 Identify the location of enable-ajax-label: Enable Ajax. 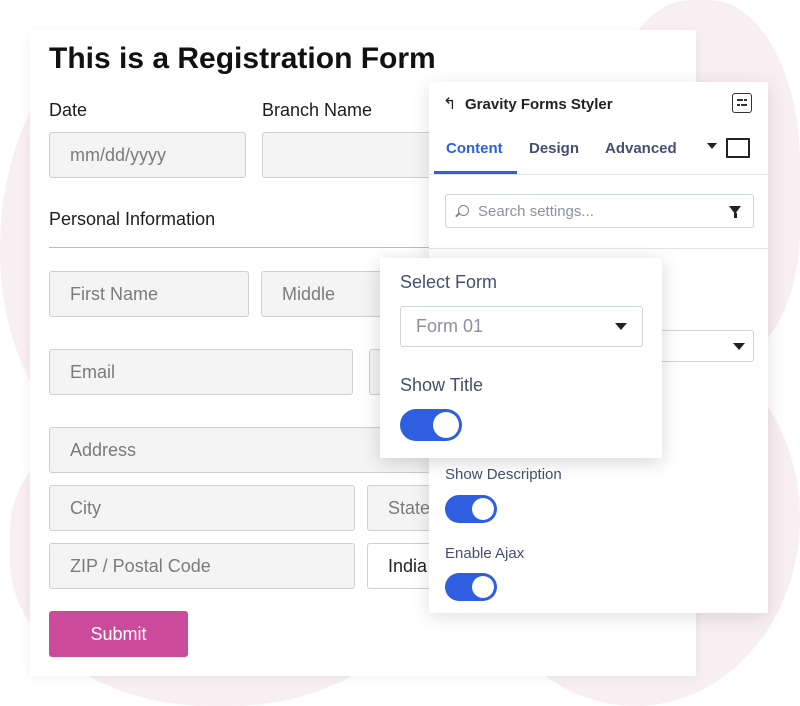
(485, 553).